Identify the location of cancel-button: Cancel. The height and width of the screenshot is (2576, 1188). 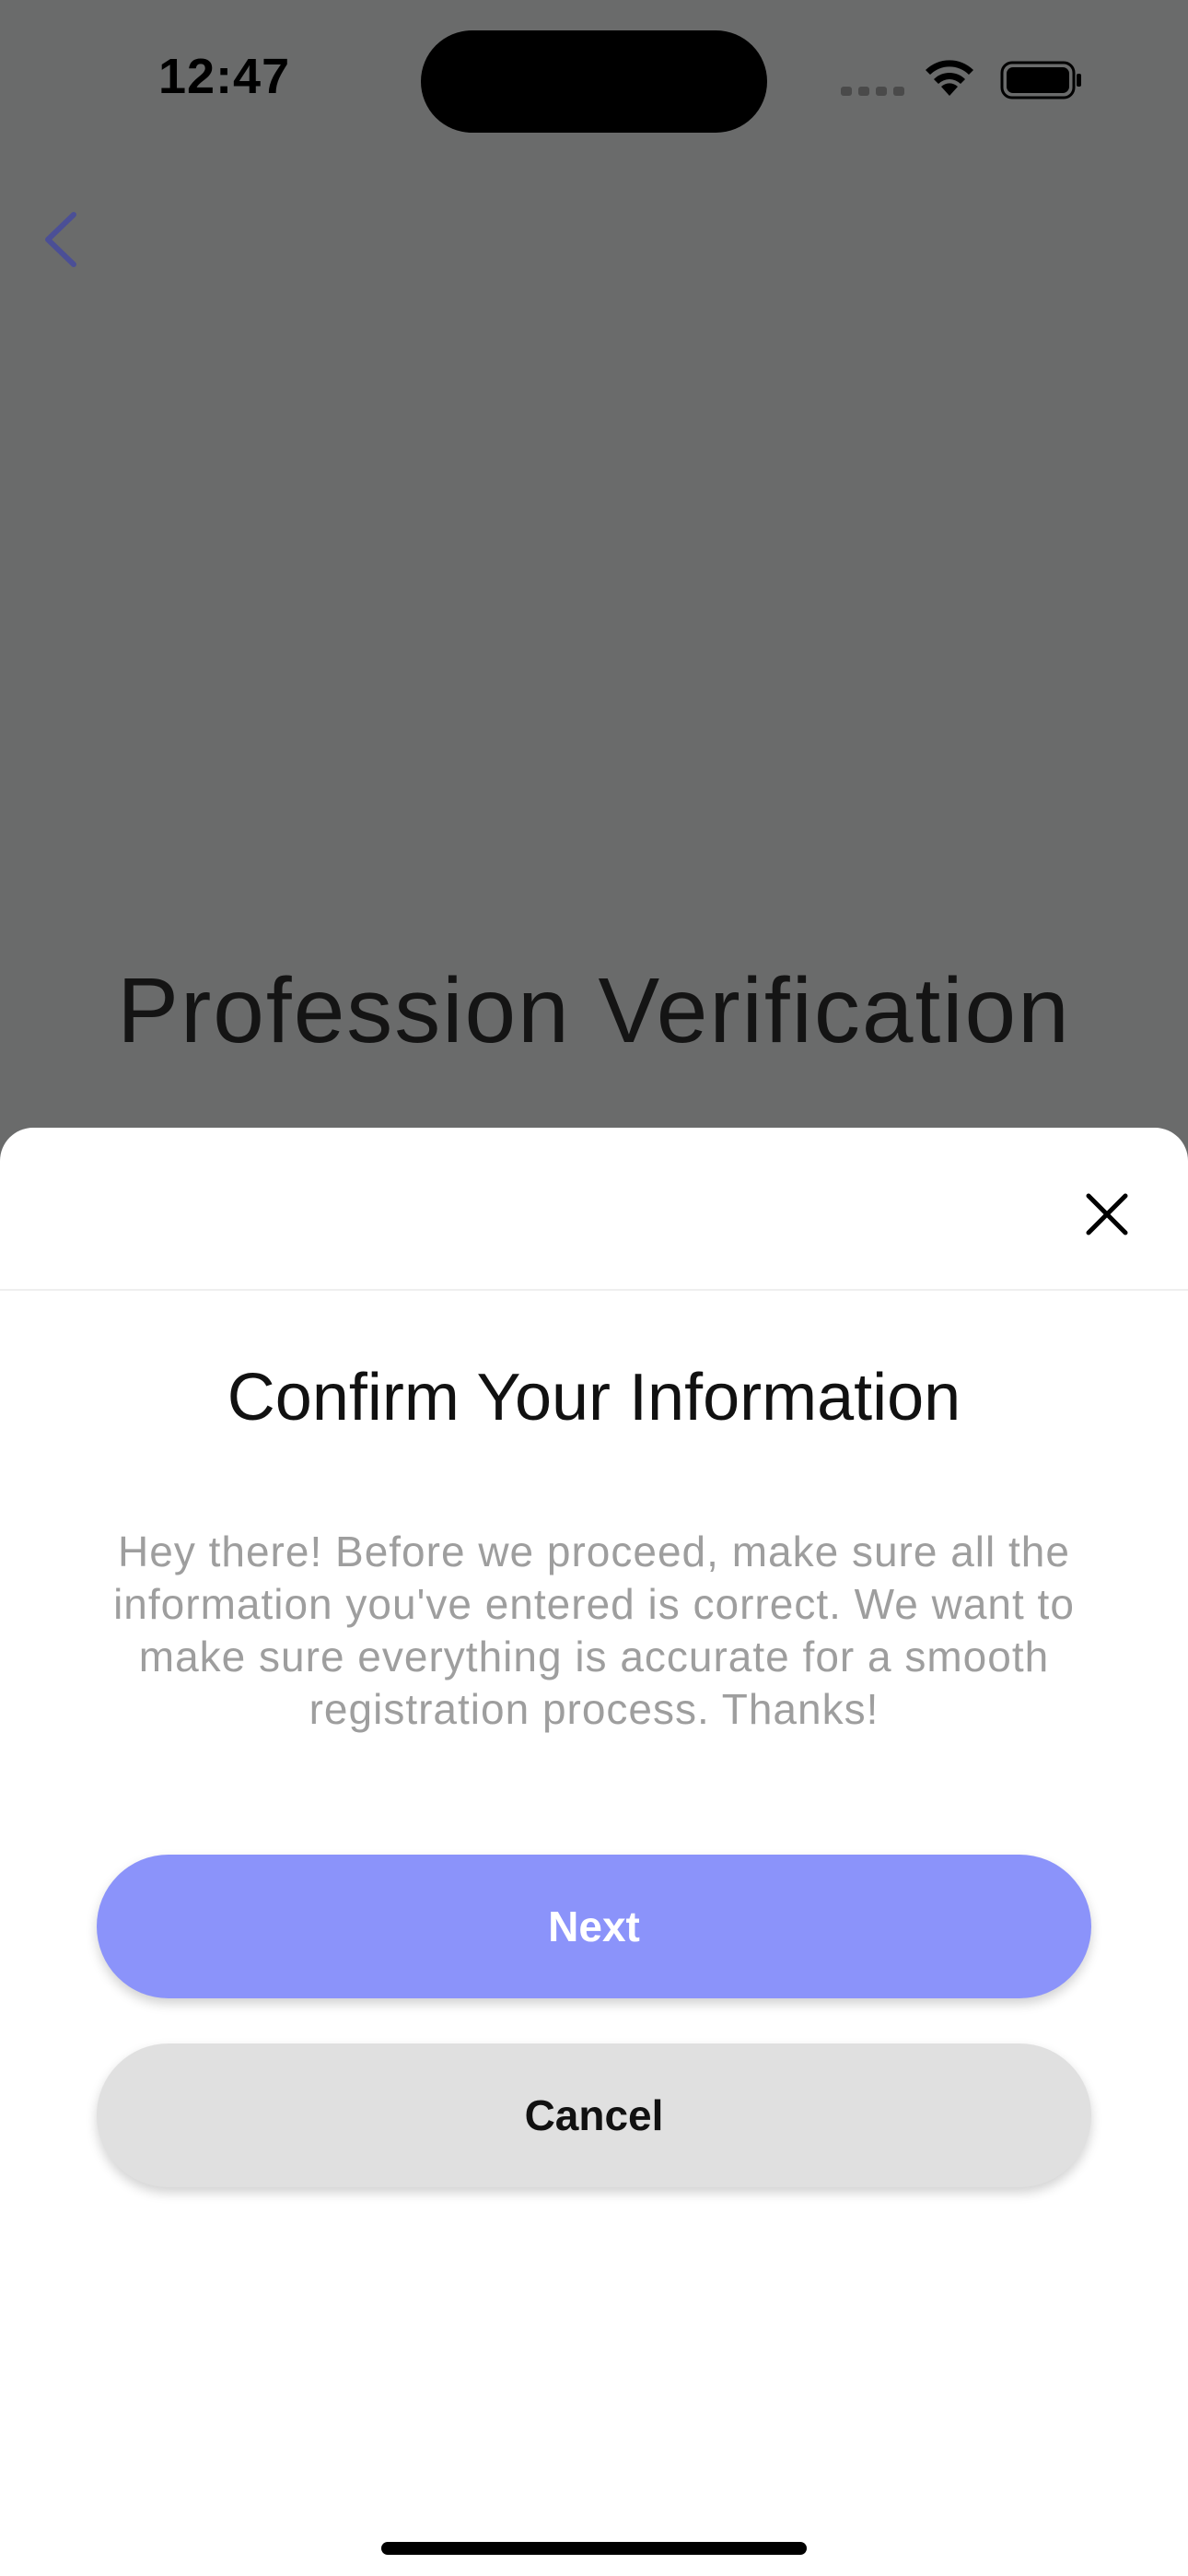
(594, 2115).